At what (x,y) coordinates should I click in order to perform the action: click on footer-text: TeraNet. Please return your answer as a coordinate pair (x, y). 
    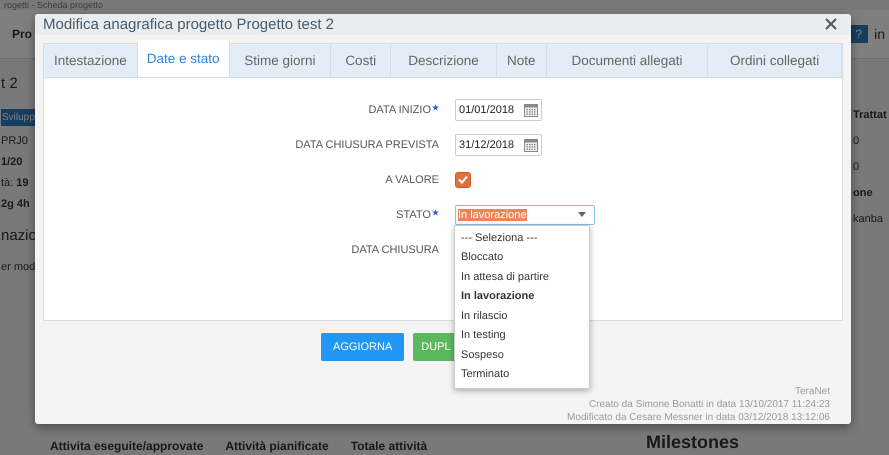
    Looking at the image, I should click on (812, 391).